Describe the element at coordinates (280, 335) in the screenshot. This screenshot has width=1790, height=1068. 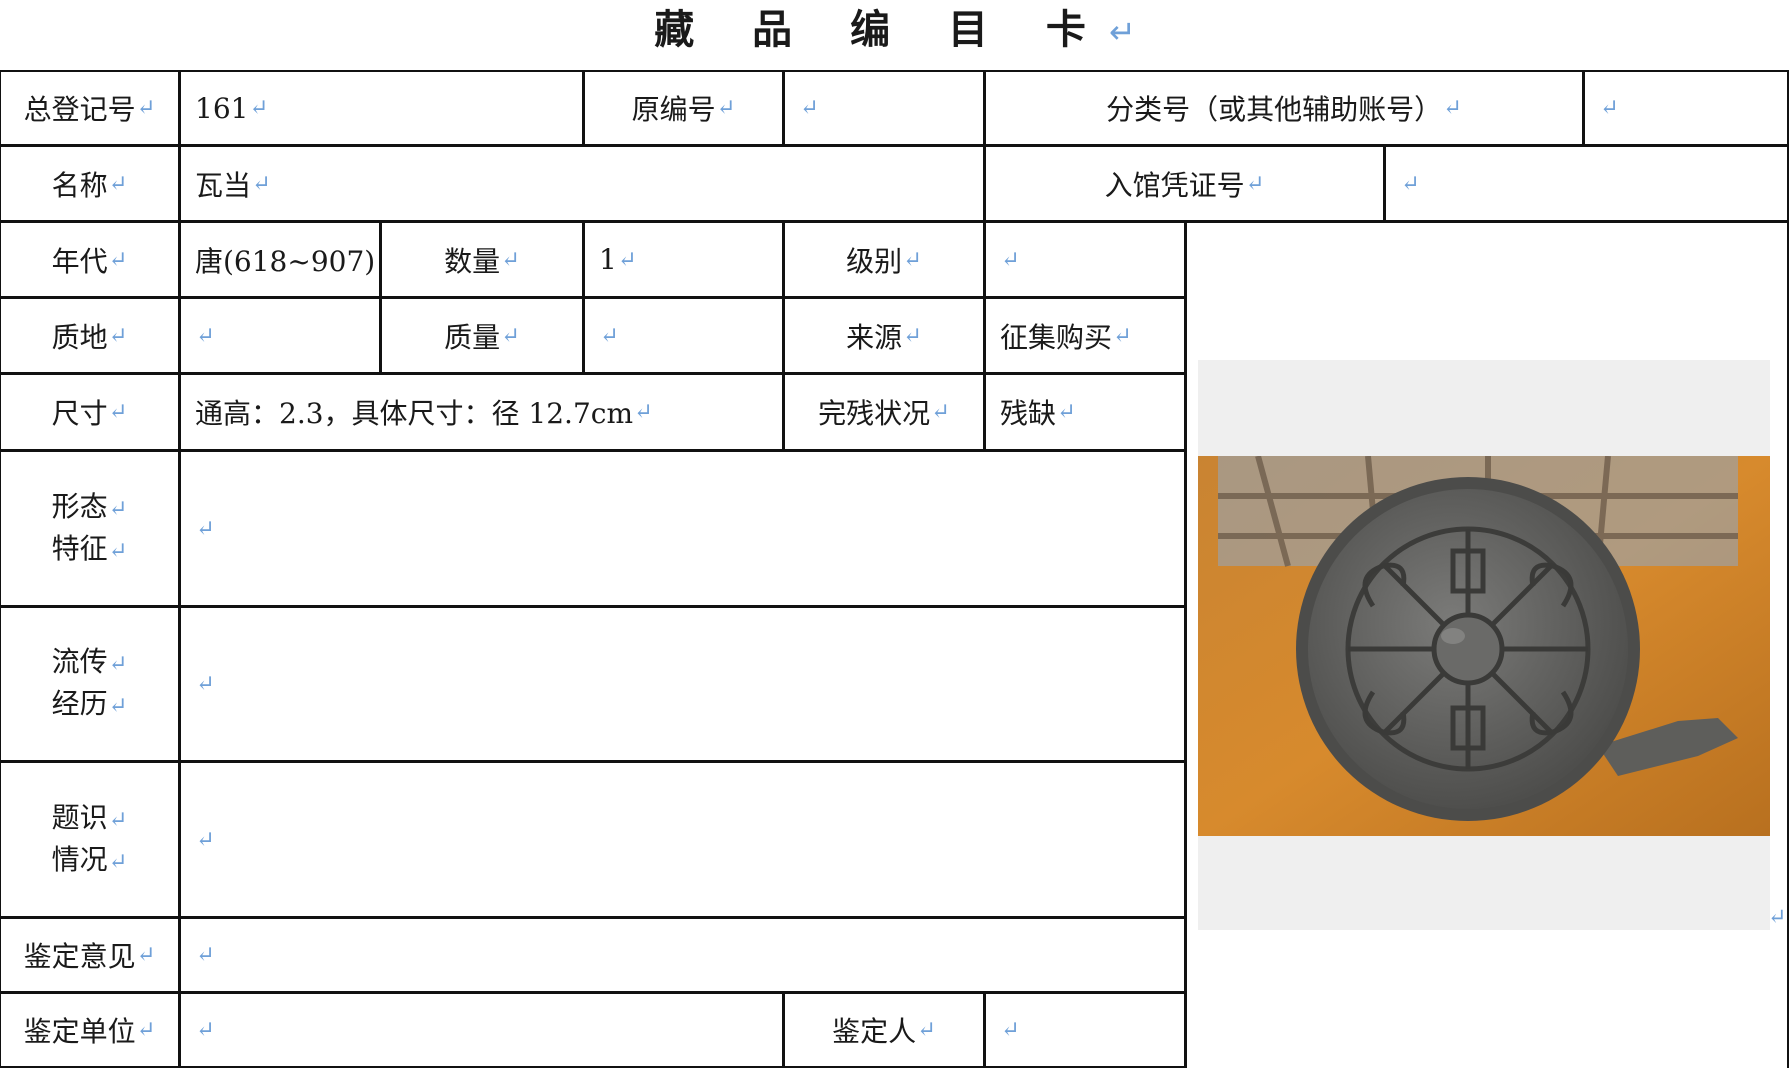
I see `value-material: ↵` at that location.